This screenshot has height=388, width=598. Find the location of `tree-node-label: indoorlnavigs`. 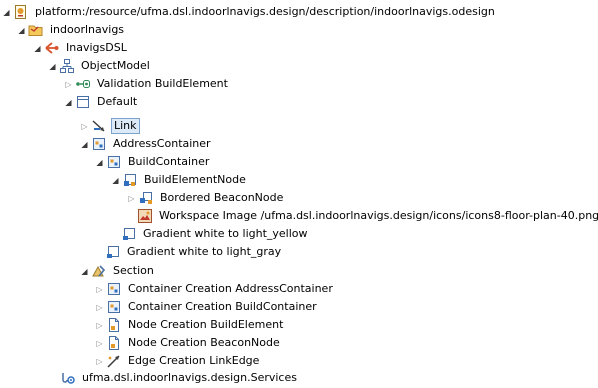

tree-node-label: indoorlnavigs is located at coordinates (87, 29).